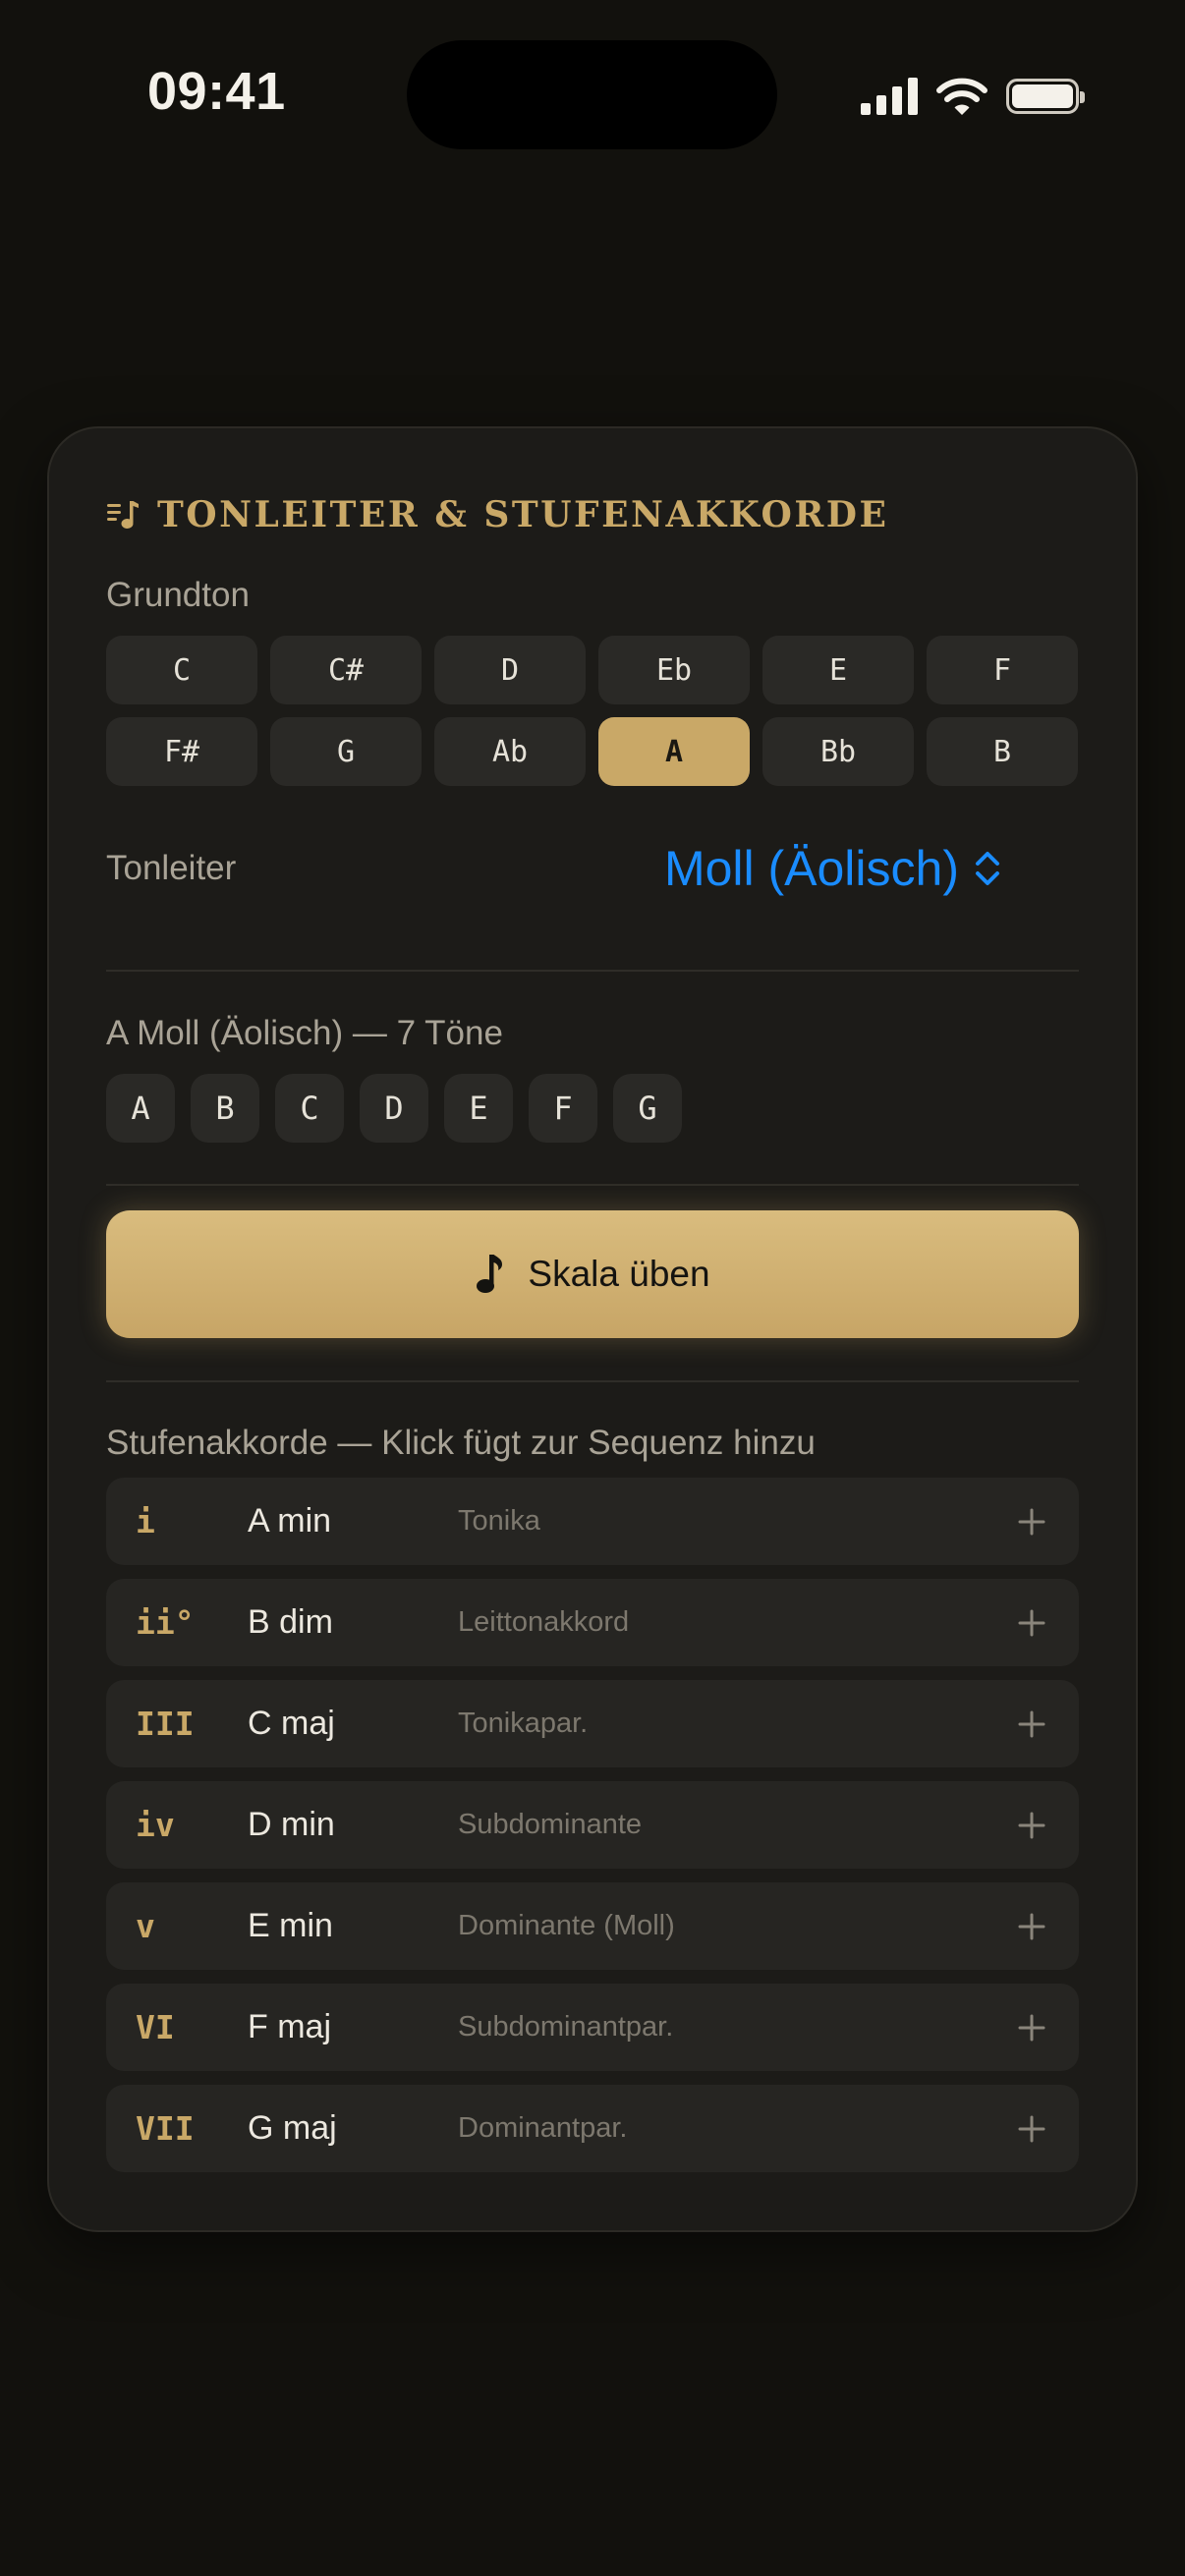 The height and width of the screenshot is (2576, 1185). Describe the element at coordinates (567, 1925) in the screenshot. I see `chord-function: Dominante (Moll)` at that location.